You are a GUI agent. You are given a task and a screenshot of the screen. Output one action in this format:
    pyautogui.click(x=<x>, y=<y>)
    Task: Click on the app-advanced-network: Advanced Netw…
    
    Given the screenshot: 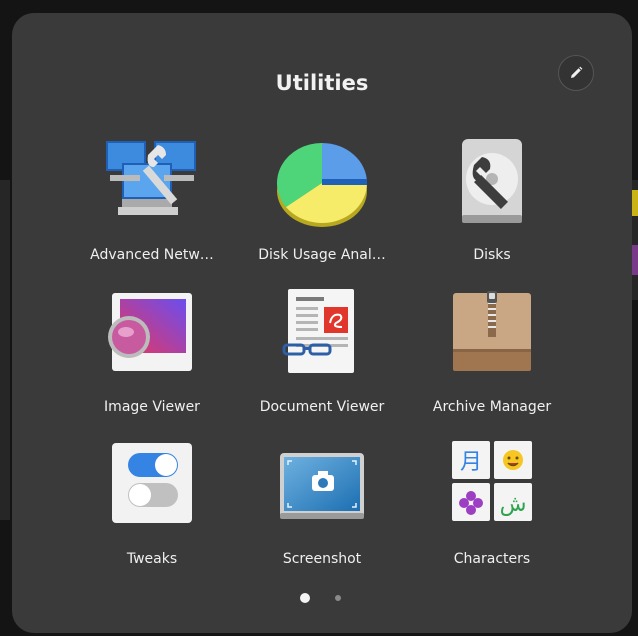 What is the action you would take?
    pyautogui.click(x=152, y=206)
    